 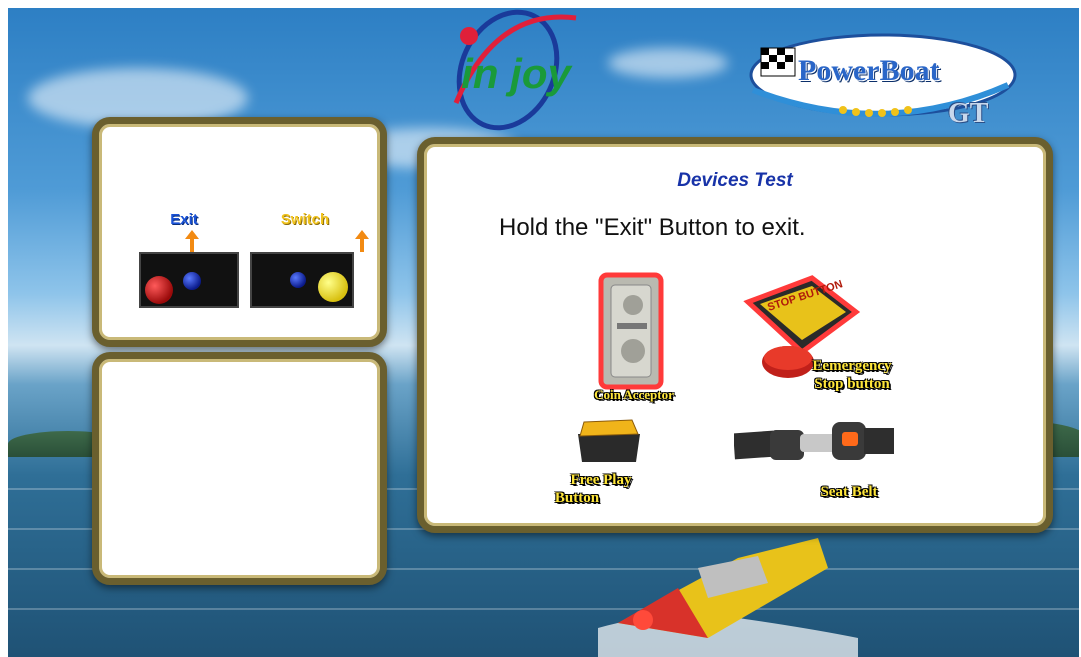 I want to click on emergency-stop-device: STOP BUTTON Eemergency Stop button, so click(x=817, y=342).